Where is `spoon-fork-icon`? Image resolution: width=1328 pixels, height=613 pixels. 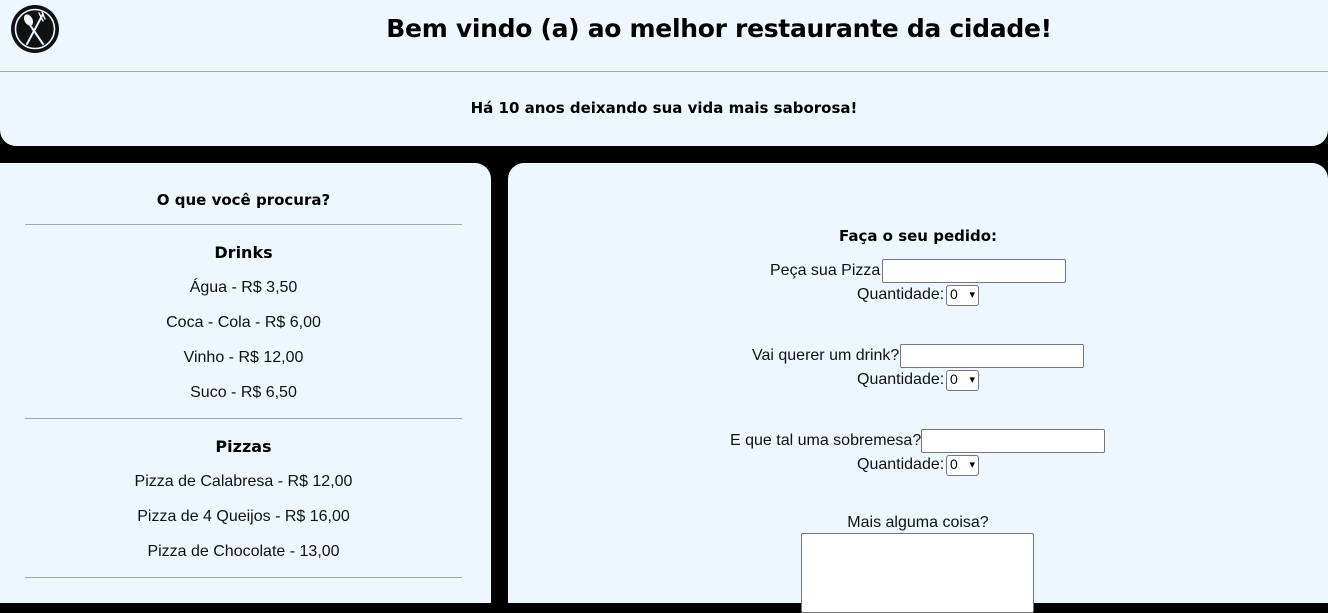
spoon-fork-icon is located at coordinates (35, 29).